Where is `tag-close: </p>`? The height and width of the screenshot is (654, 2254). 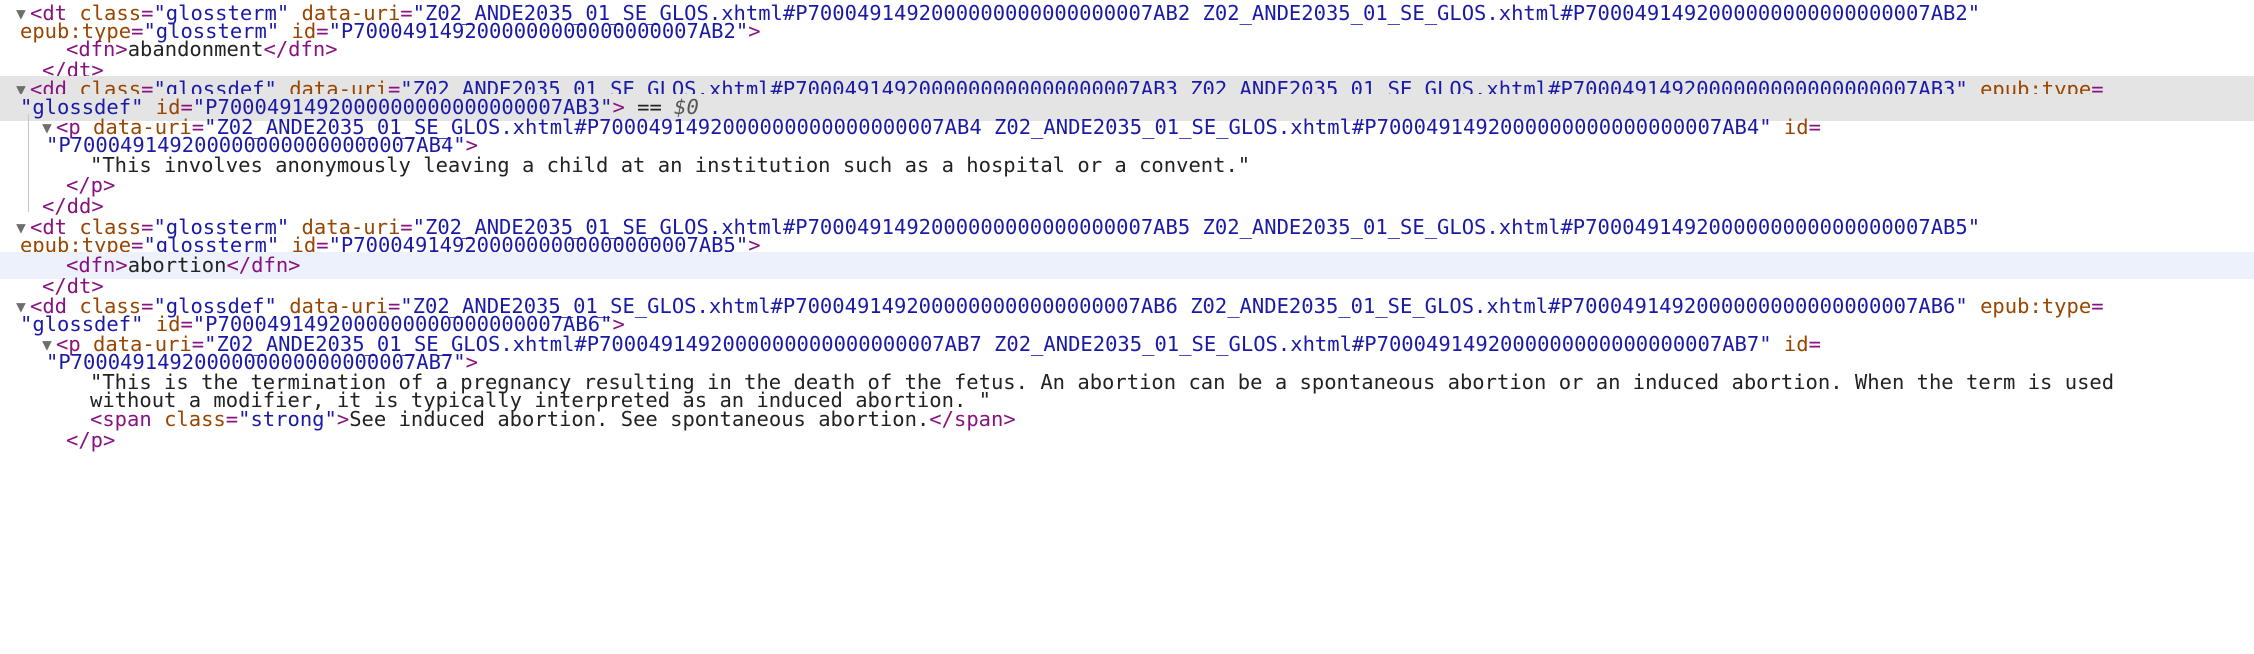
tag-close: </p> is located at coordinates (91, 440).